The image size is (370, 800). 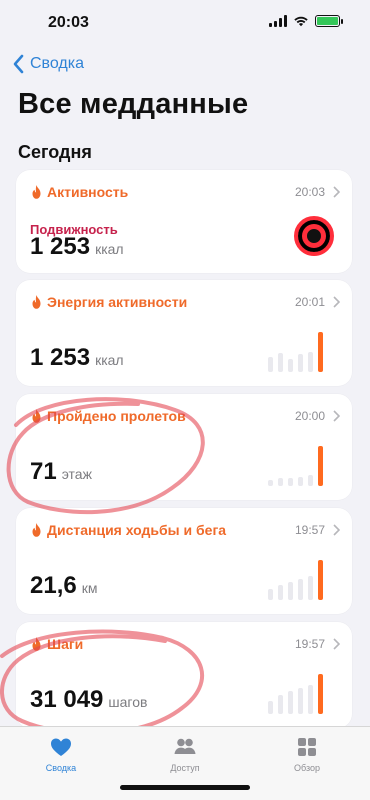 What do you see at coordinates (128, 702) in the screenshot?
I see `metric-unit: шагов` at bounding box center [128, 702].